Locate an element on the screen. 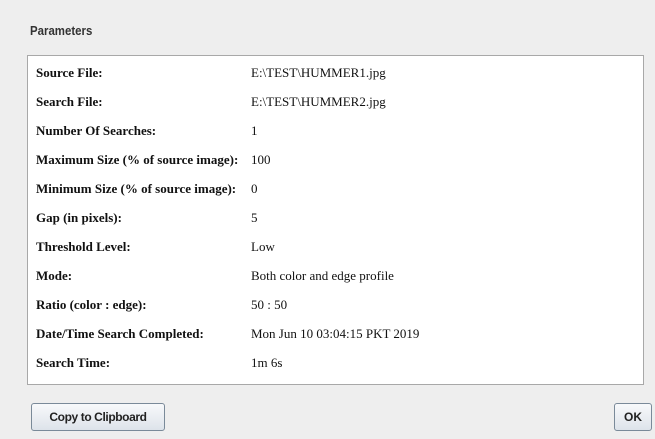 The image size is (655, 439). param-value: 5 is located at coordinates (254, 217).